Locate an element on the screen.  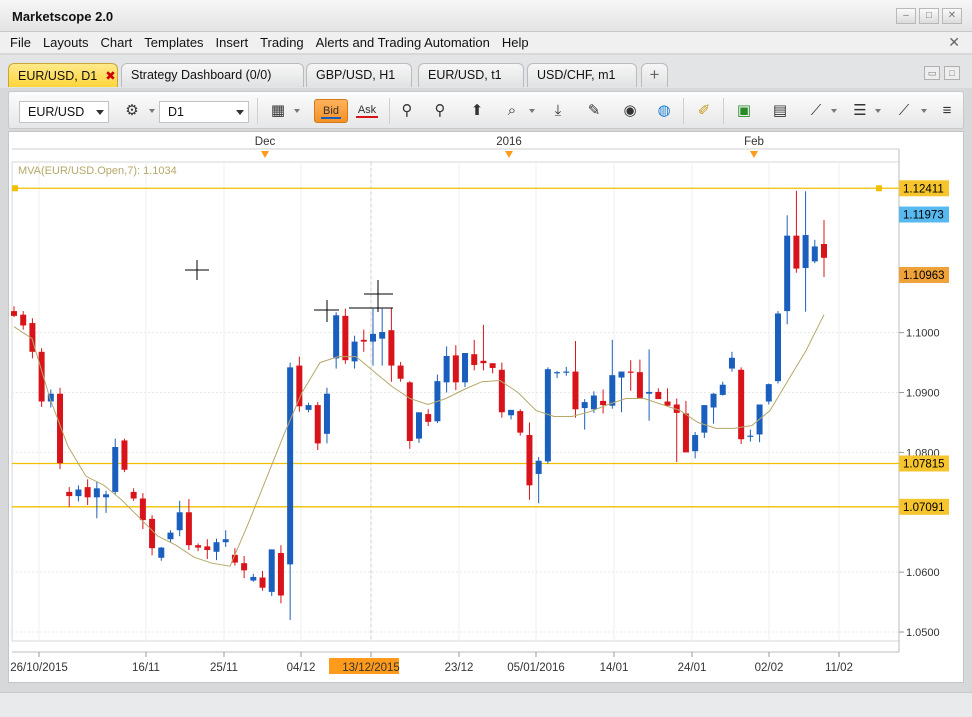
x-tick-label: 13/12/2015 is located at coordinates (371, 668).